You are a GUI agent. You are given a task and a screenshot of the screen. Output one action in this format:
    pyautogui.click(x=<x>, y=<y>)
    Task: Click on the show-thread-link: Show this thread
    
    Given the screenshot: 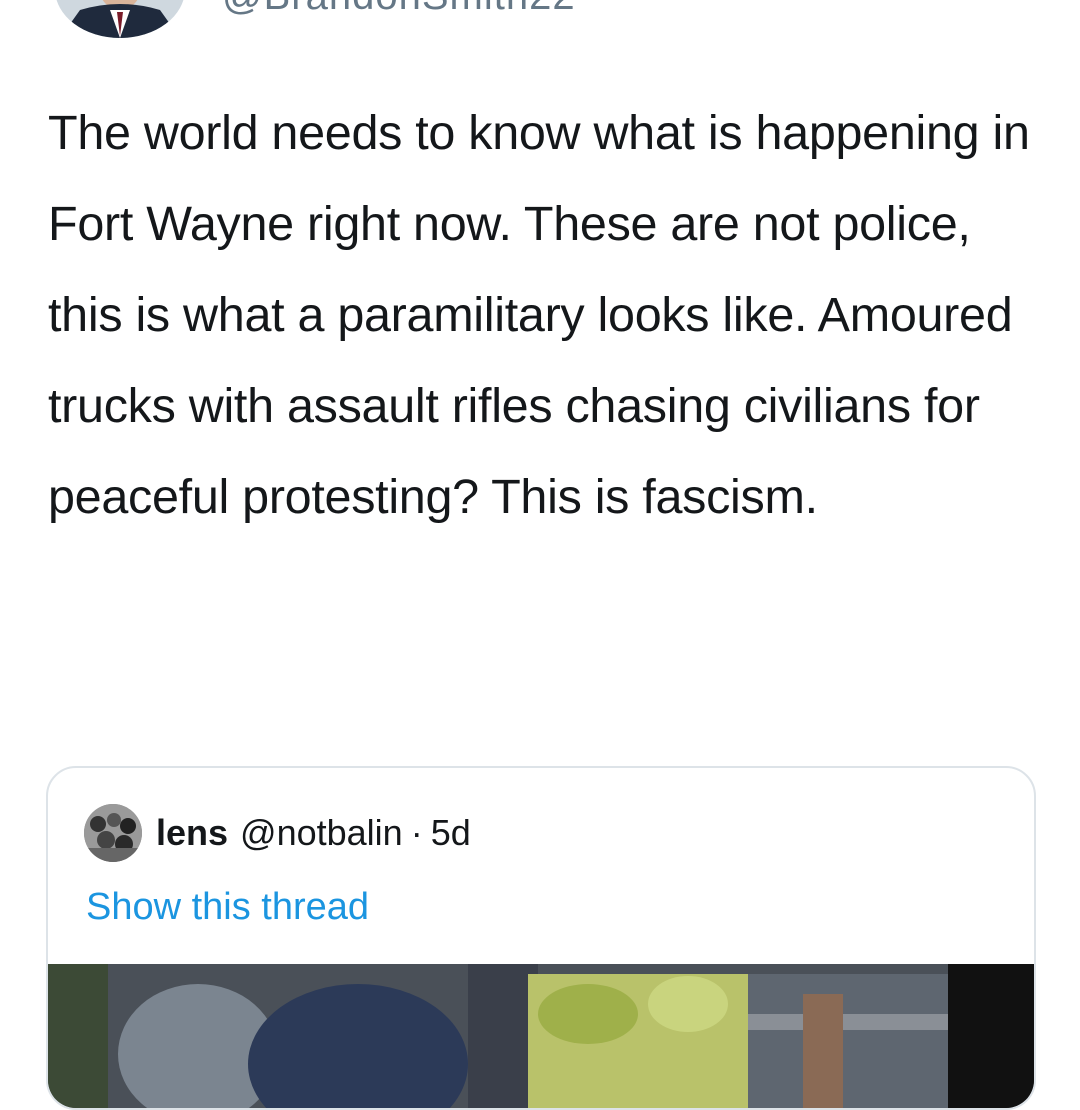 What is the action you would take?
    pyautogui.click(x=227, y=907)
    